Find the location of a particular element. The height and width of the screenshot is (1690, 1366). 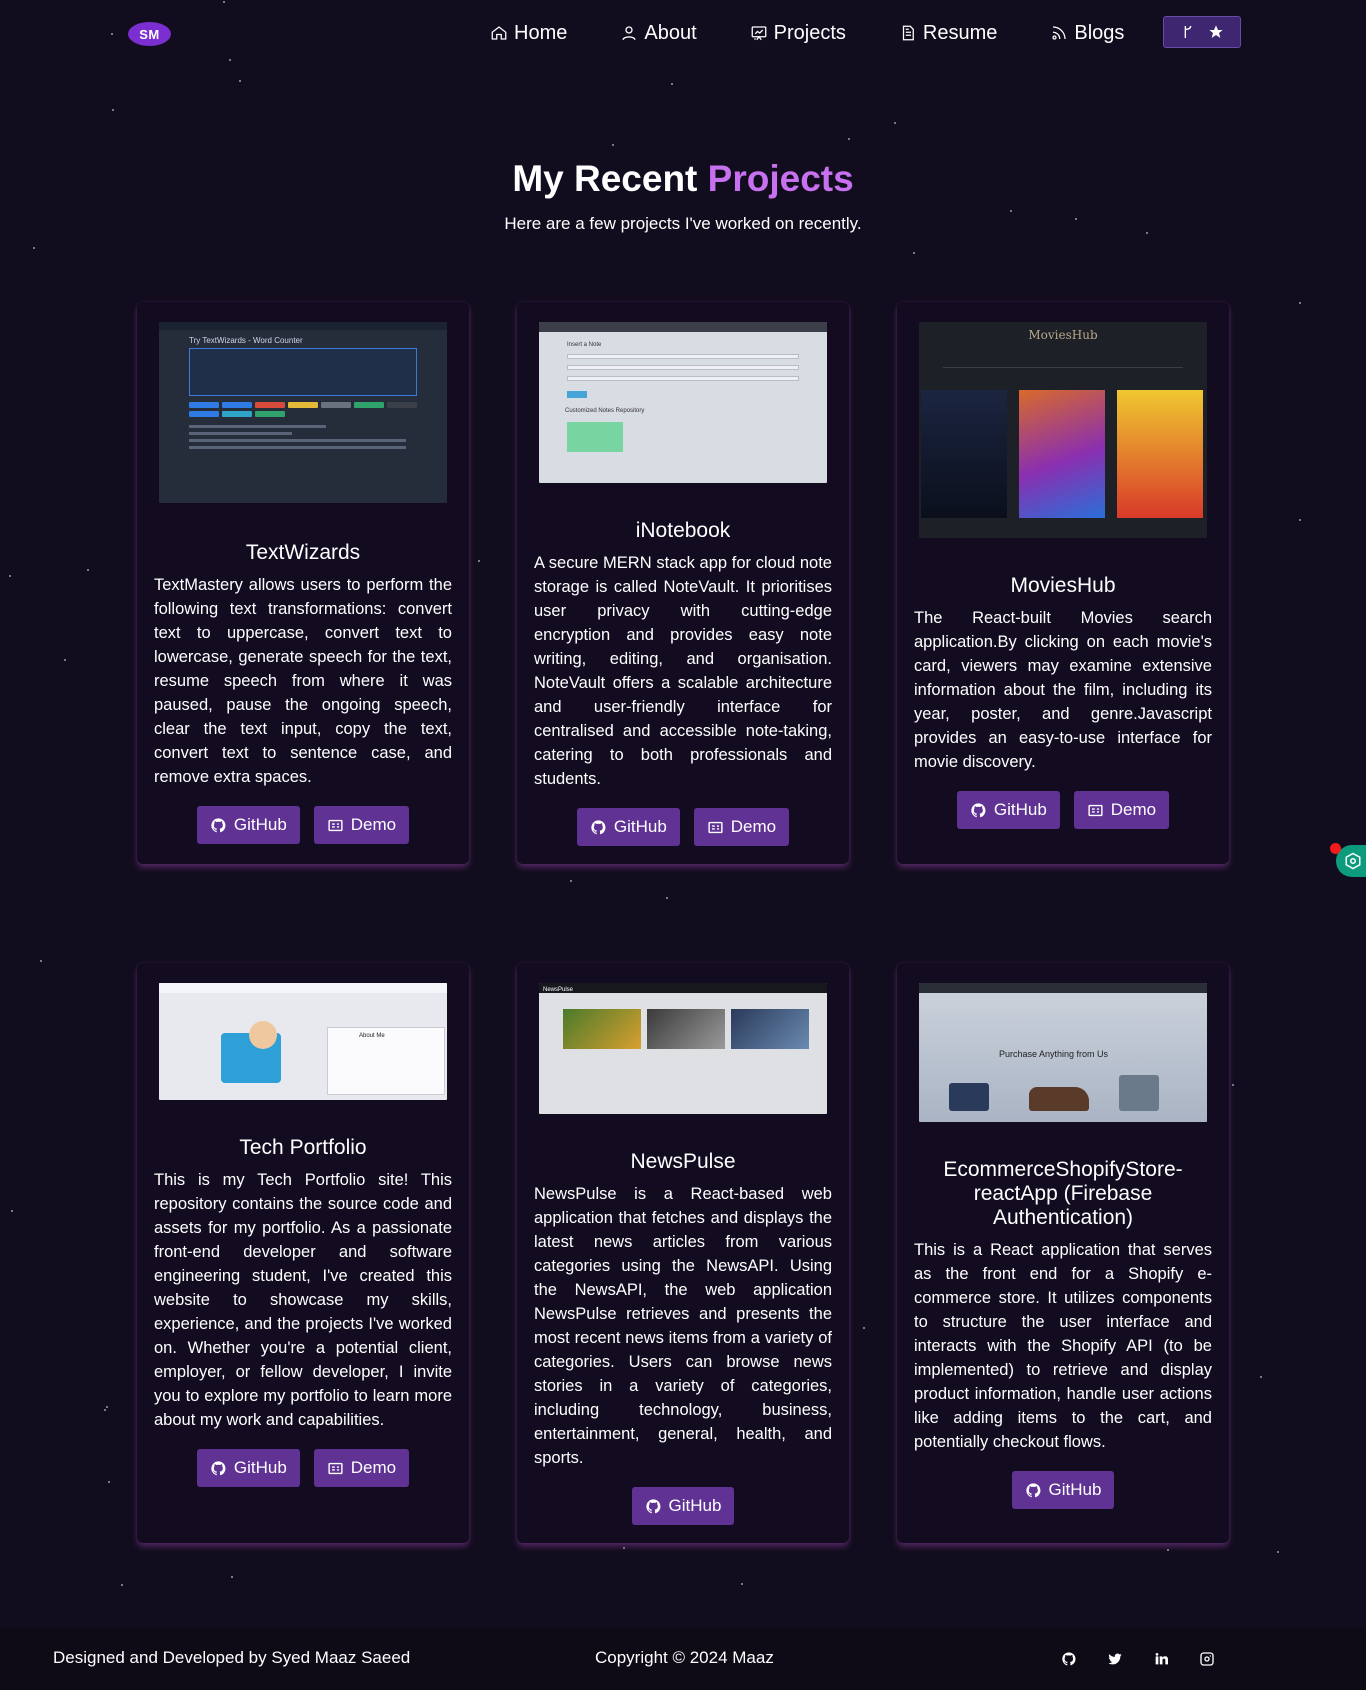

title-accent: Projects is located at coordinates (780, 178).